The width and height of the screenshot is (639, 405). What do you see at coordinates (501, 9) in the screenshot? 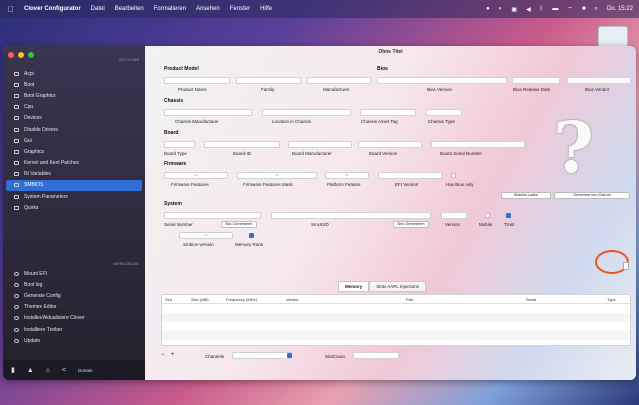
I see `status-icon: ◐` at bounding box center [501, 9].